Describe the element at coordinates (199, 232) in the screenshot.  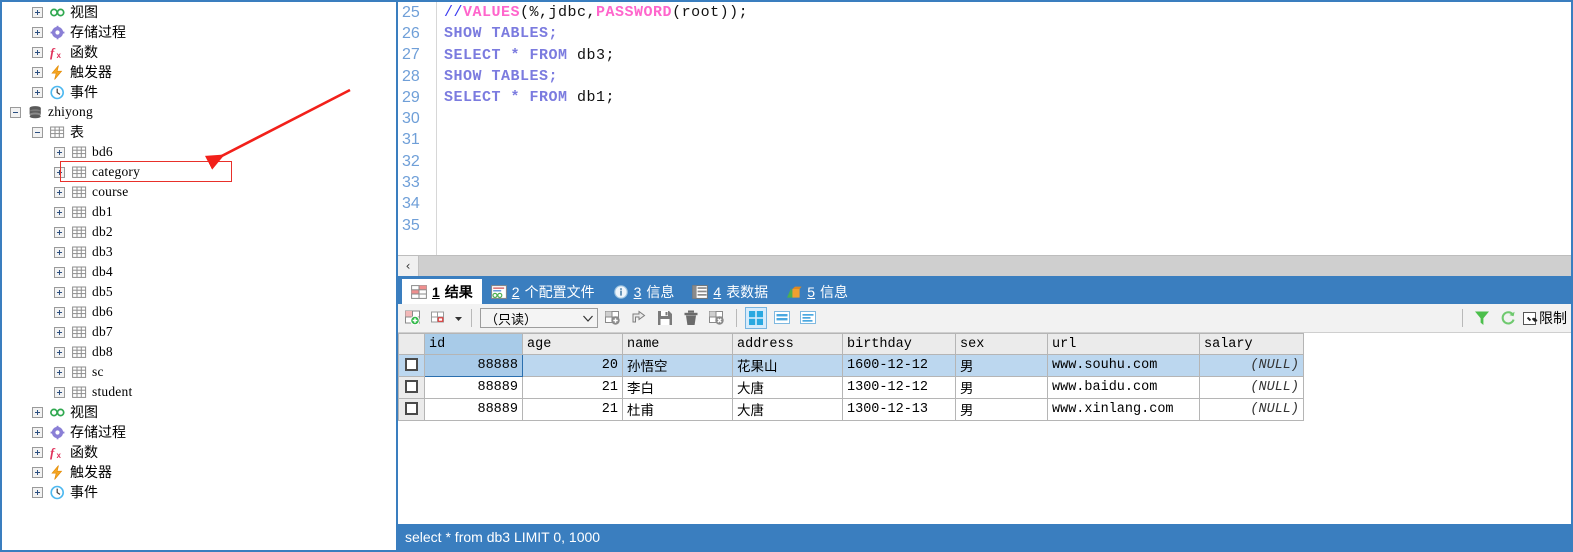
I see `tree-item-db2: db2` at that location.